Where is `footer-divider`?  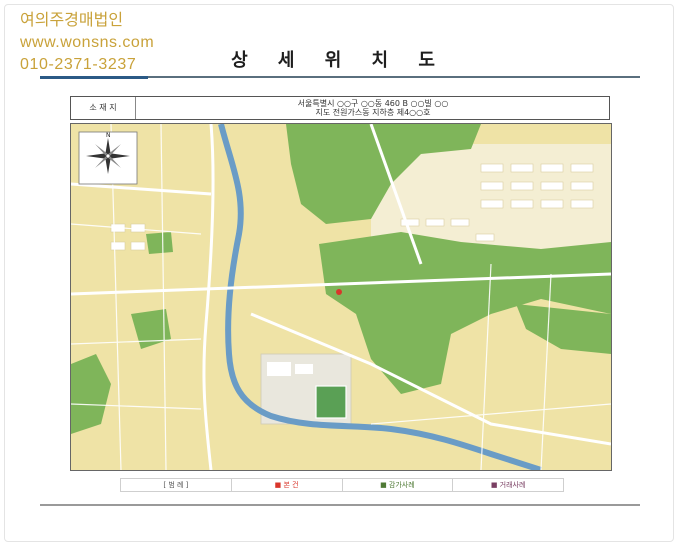
footer-divider is located at coordinates (340, 505).